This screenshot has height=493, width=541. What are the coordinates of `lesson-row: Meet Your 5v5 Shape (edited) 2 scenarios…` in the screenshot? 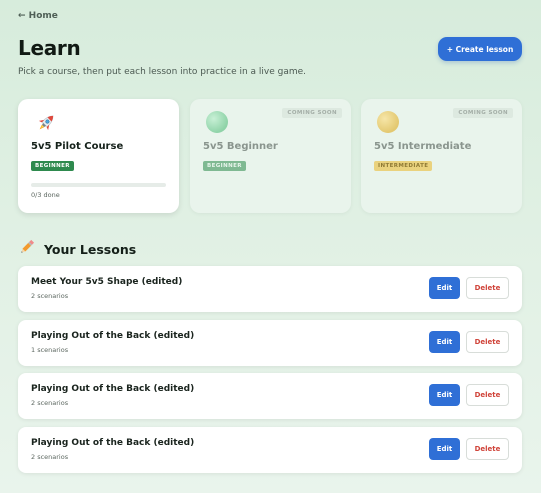 It's located at (270, 289).